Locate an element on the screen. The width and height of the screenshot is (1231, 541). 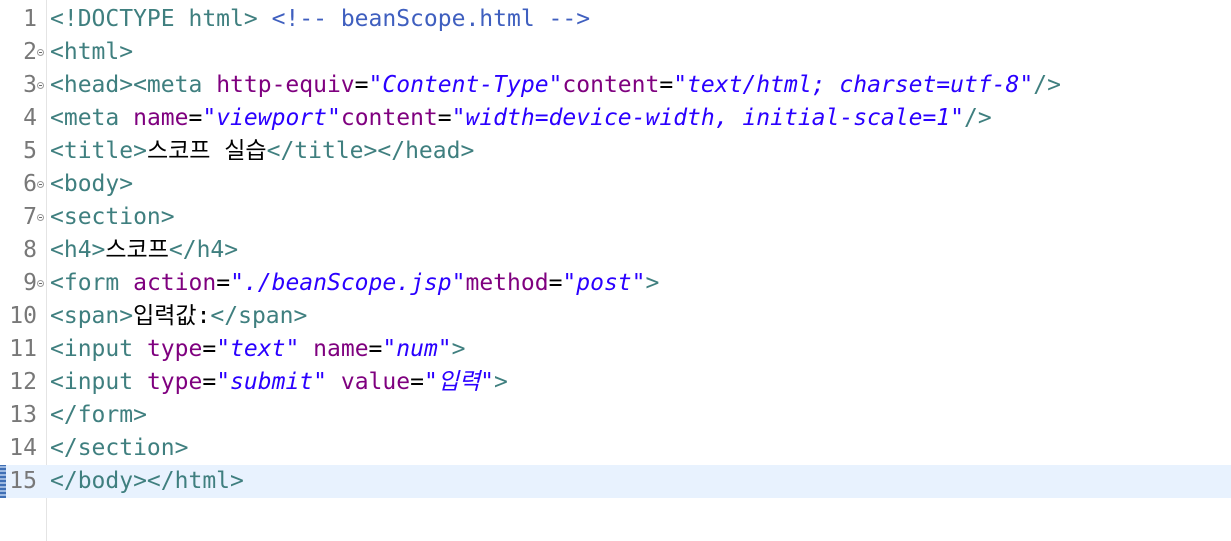
code-token: <form is located at coordinates (85, 283).